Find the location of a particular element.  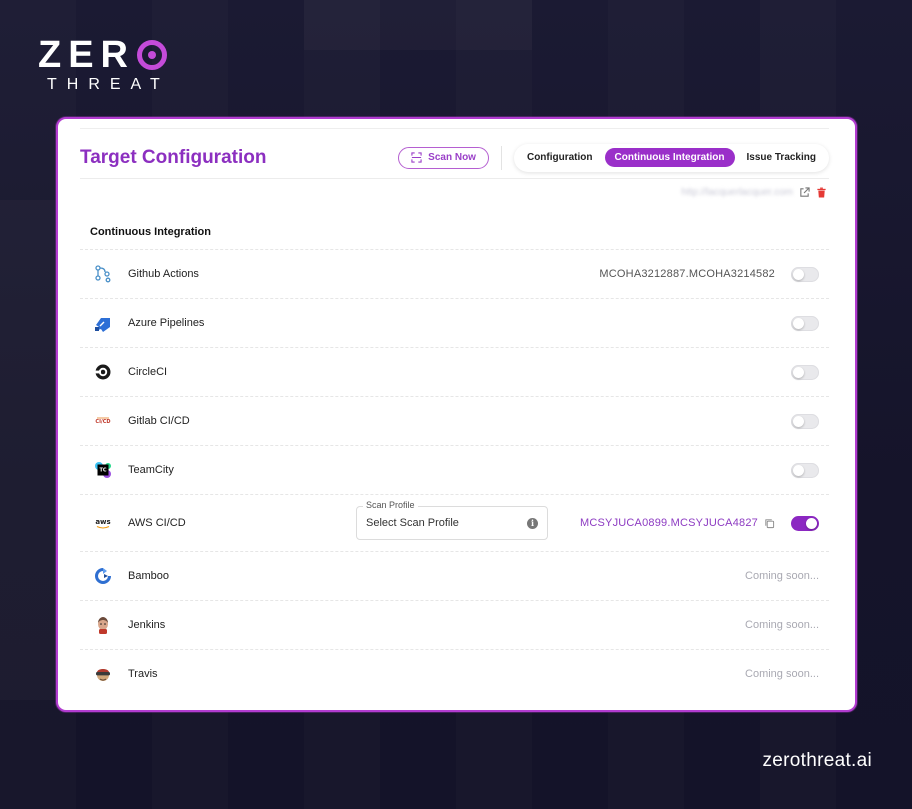

azure-pipelines-icon is located at coordinates (103, 323).